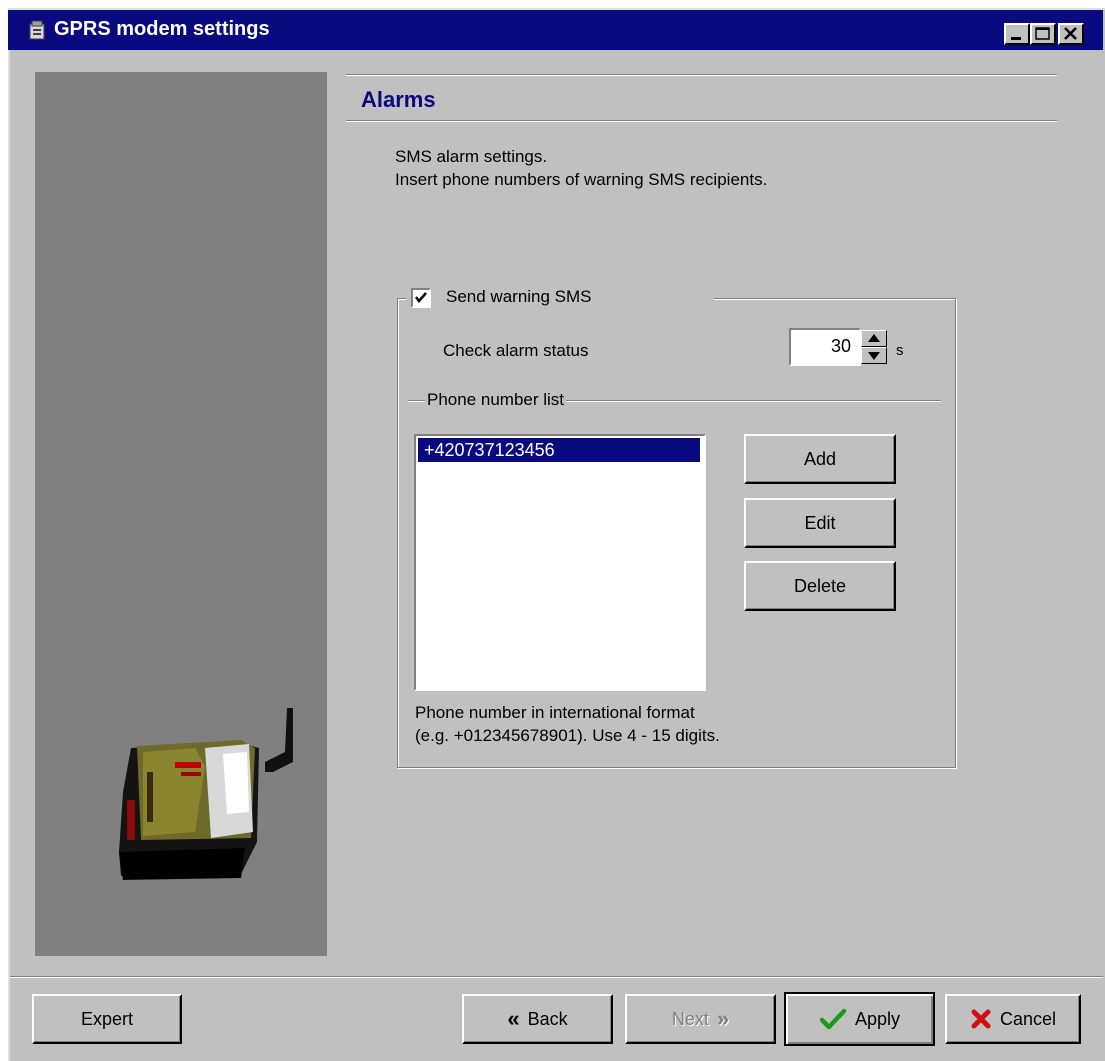  What do you see at coordinates (471, 156) in the screenshot?
I see `description-line-1: SMS alarm settings.` at bounding box center [471, 156].